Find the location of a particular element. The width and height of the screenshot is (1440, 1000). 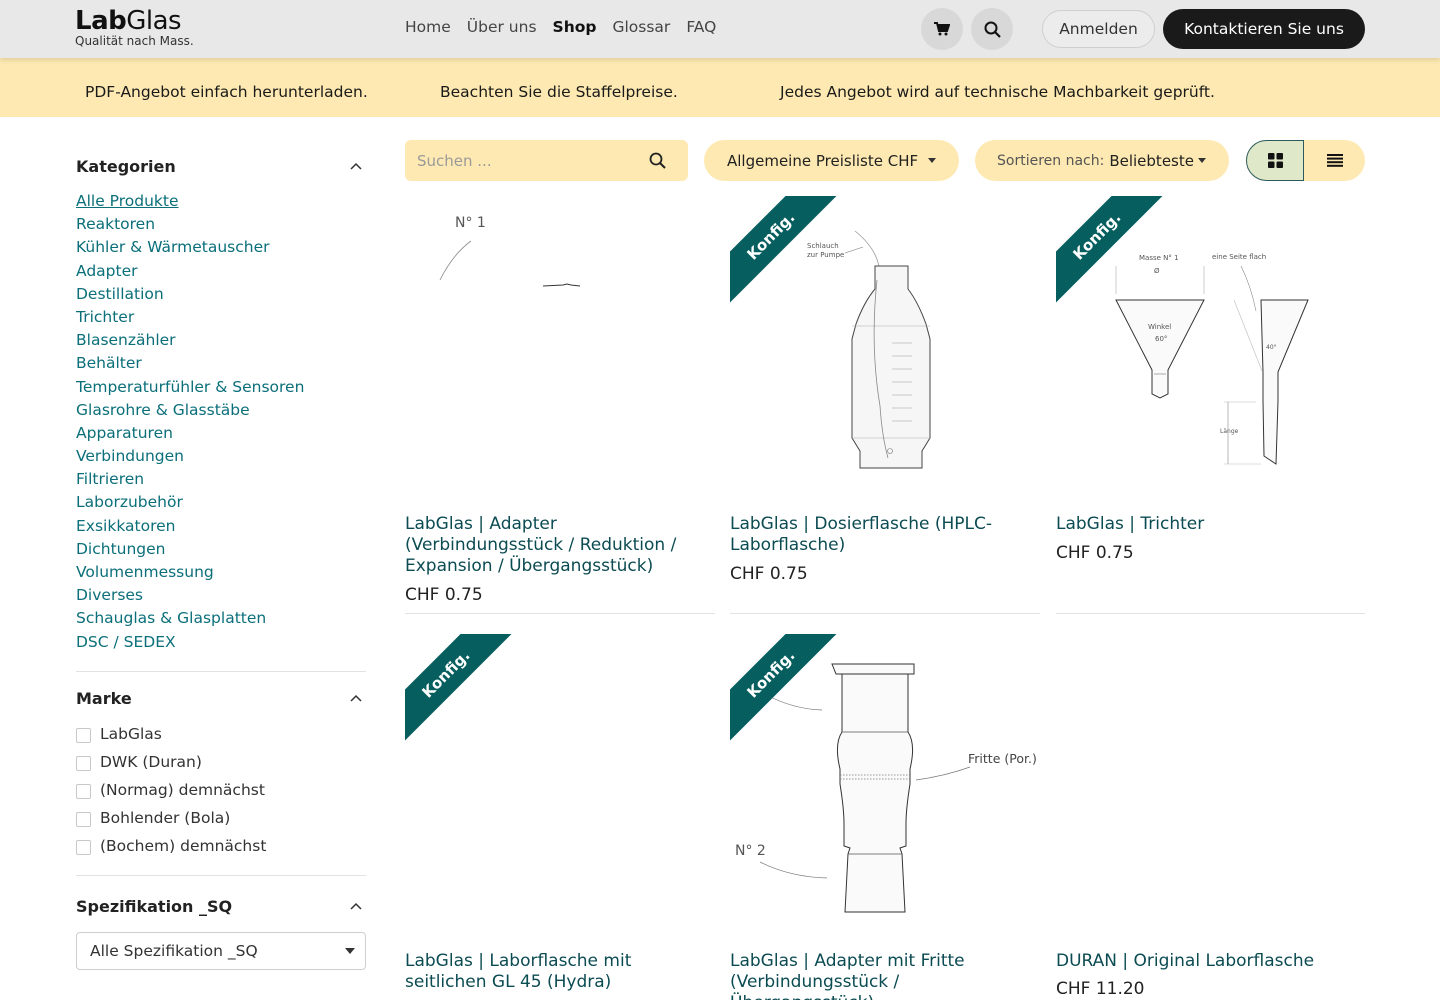

category-item: Behälter is located at coordinates (190, 363).